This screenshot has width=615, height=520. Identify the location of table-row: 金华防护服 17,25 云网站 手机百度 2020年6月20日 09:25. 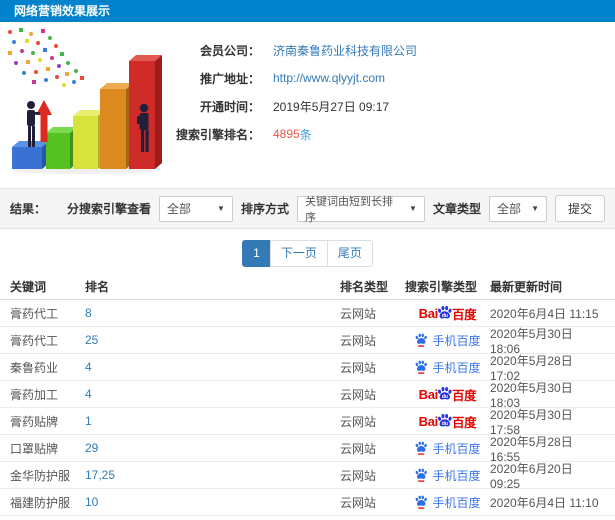
(307, 476).